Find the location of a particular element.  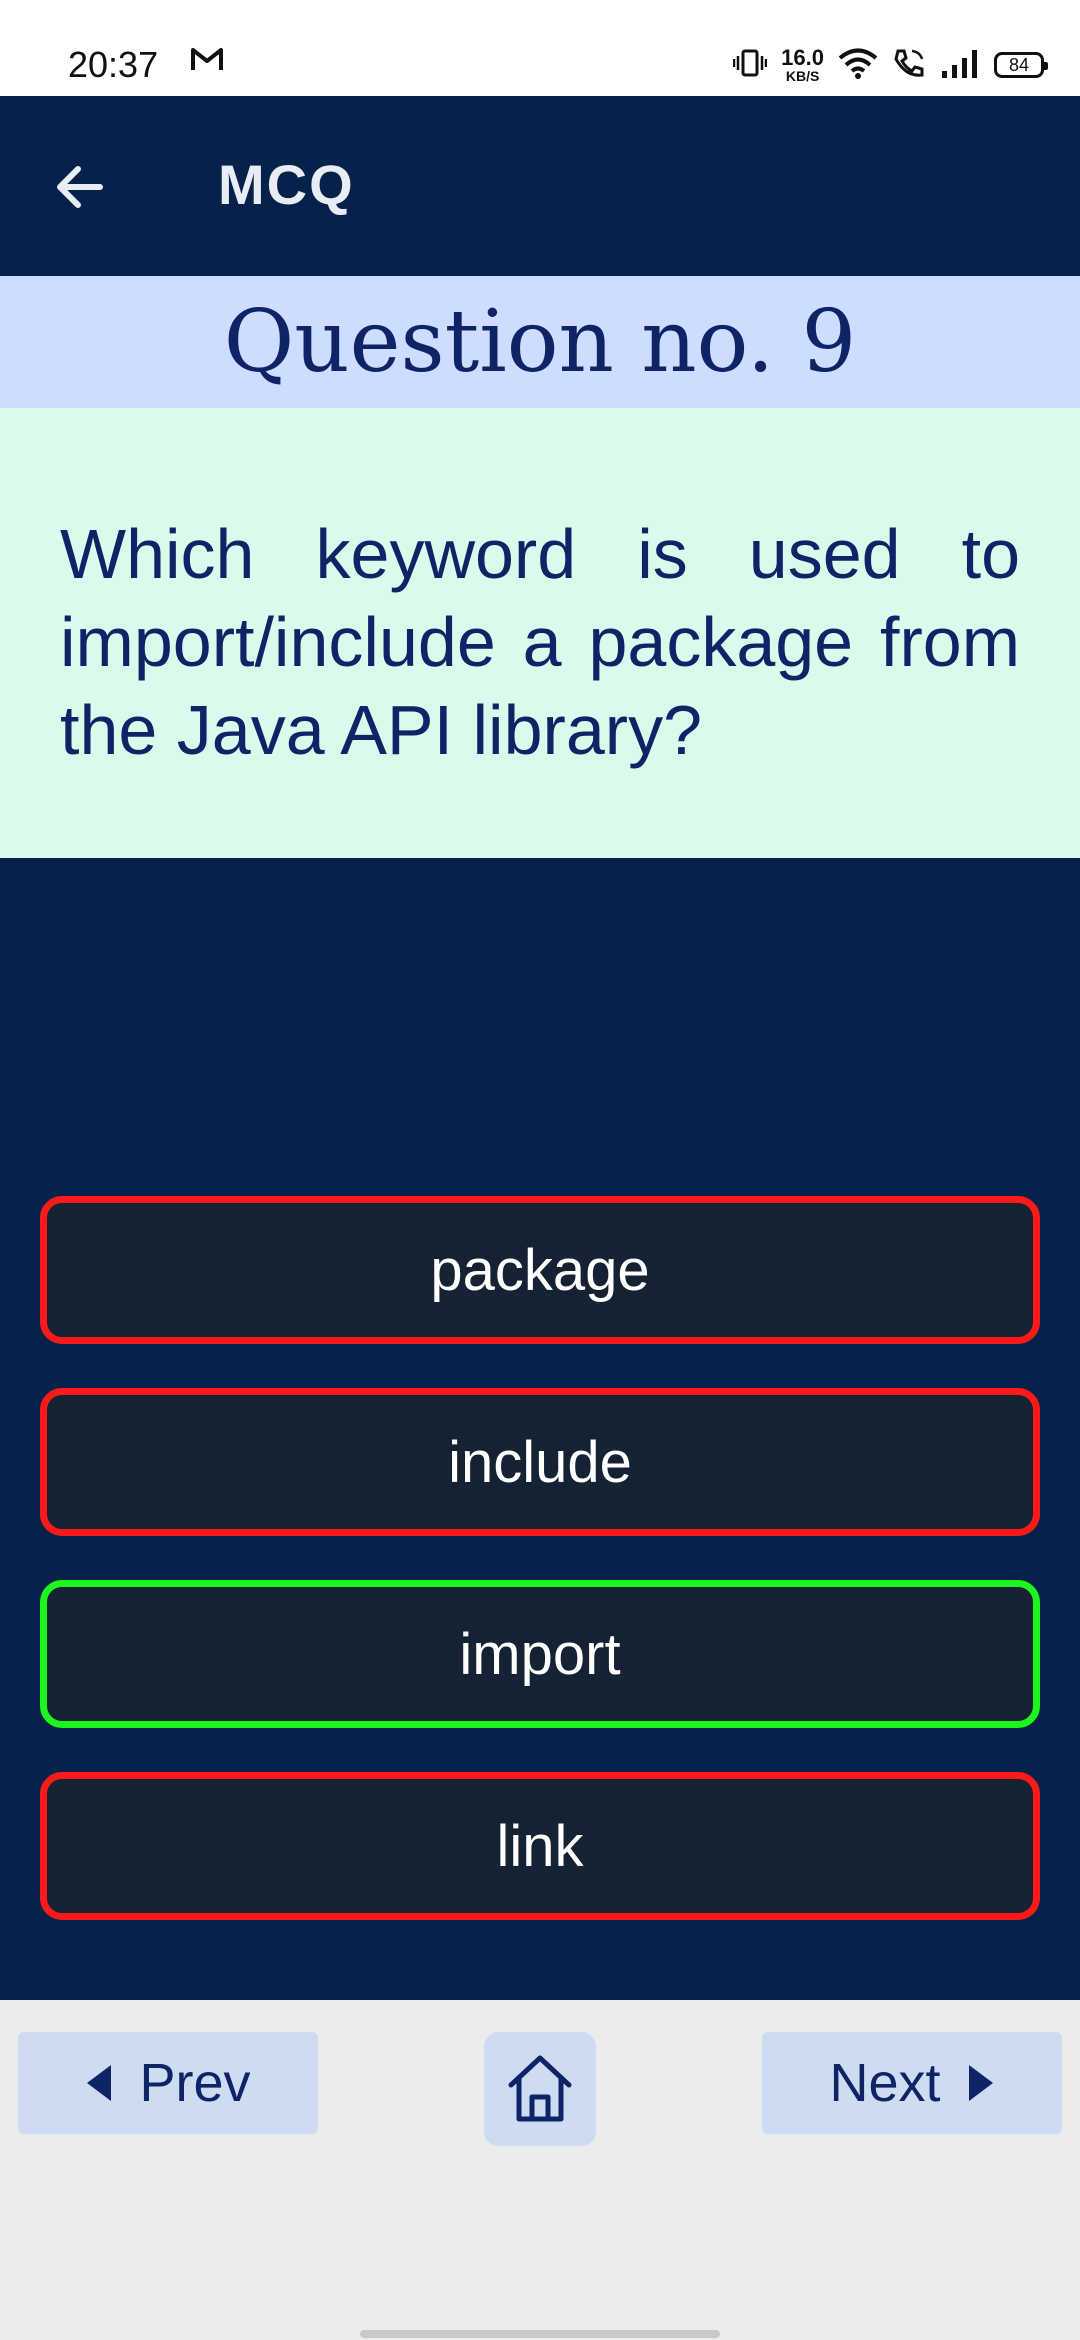

arrow-back-icon is located at coordinates (80, 187).